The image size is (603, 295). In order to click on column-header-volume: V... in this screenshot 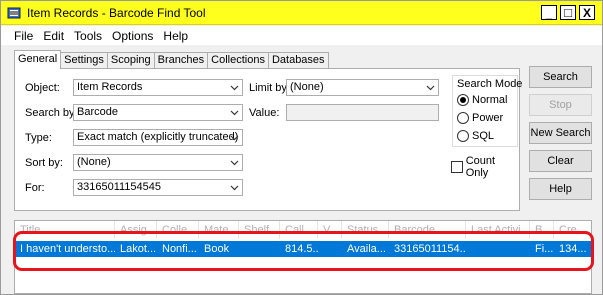, I will do `click(330, 230)`.